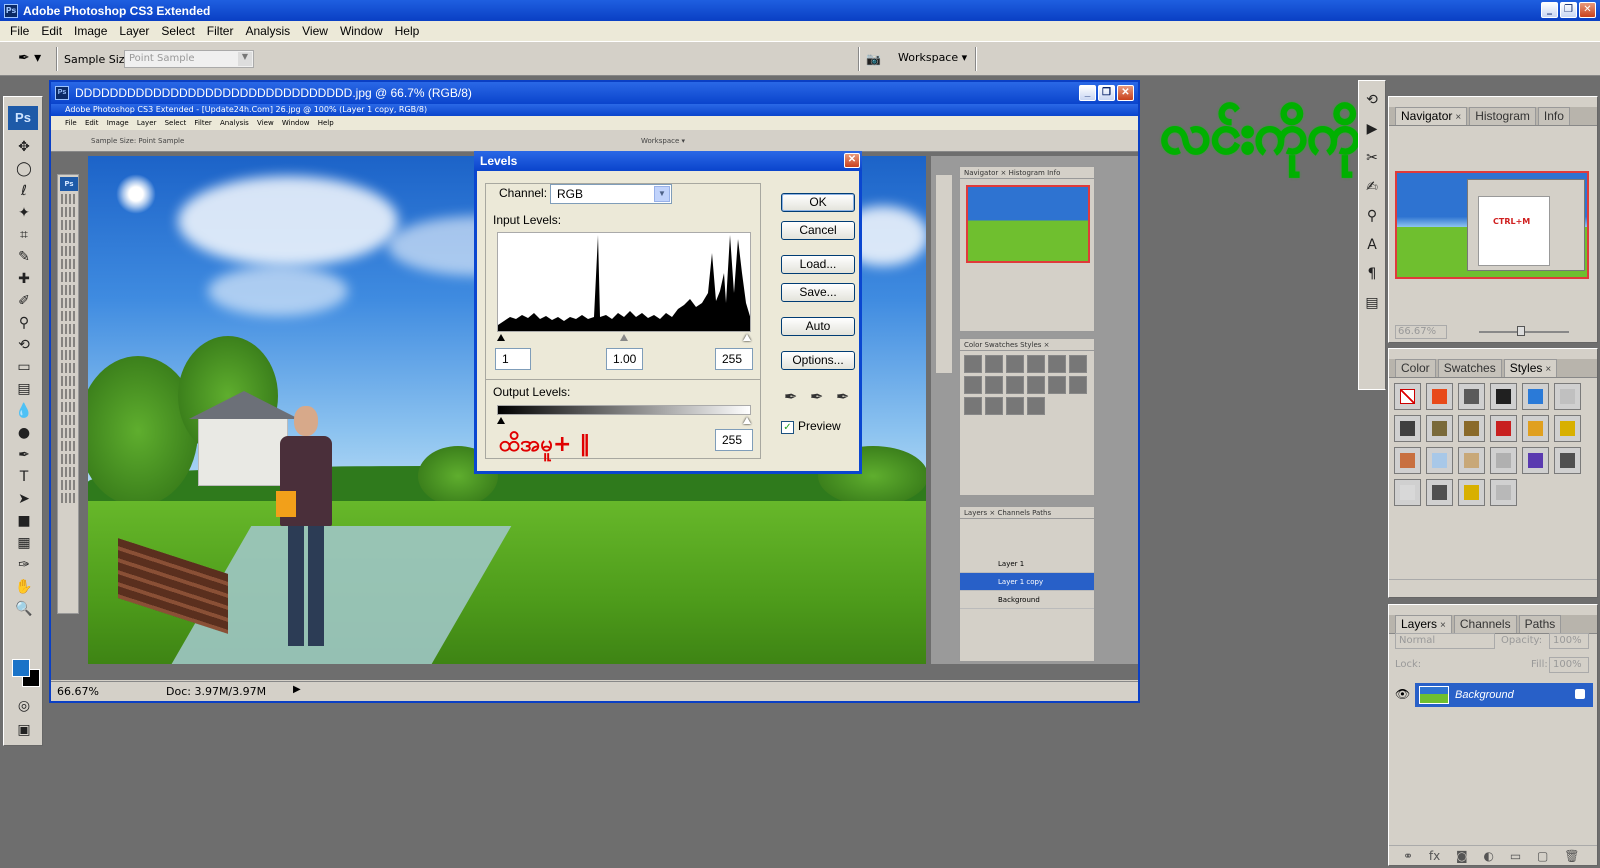 The width and height of the screenshot is (1600, 868). Describe the element at coordinates (624, 337) in the screenshot. I see `input-gamma-slider` at that location.